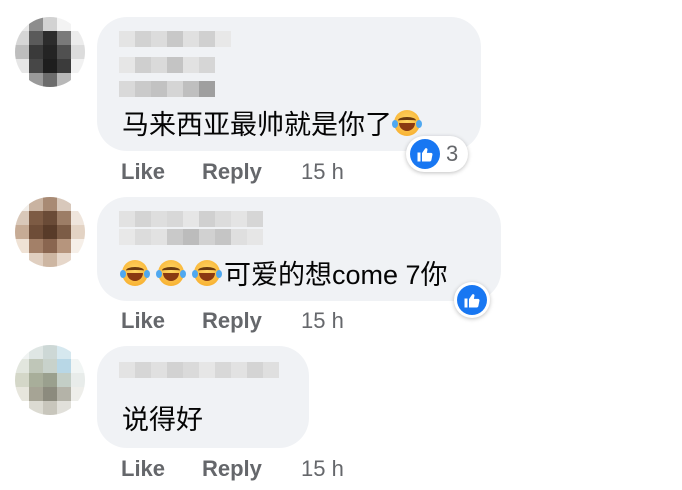  I want to click on comment-text: 说得好, so click(162, 420).